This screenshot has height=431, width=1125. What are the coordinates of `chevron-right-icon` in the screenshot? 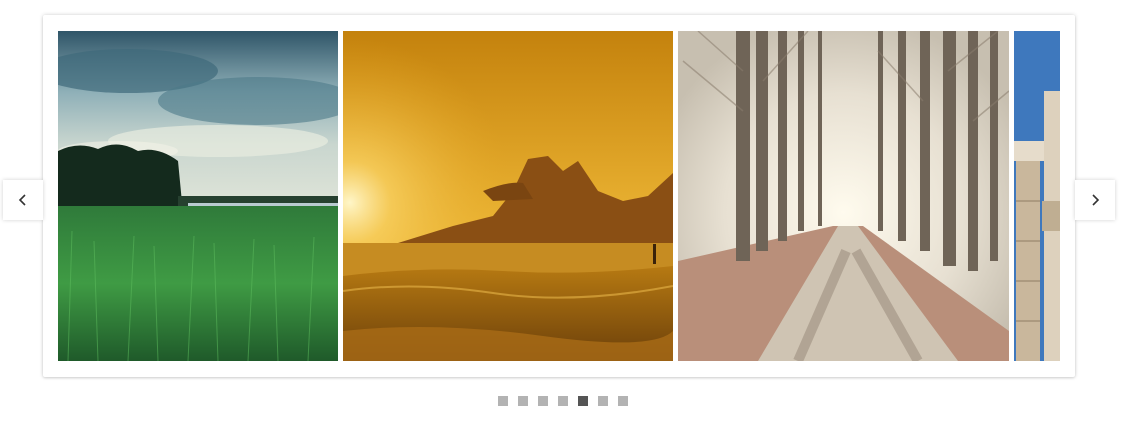 It's located at (1096, 200).